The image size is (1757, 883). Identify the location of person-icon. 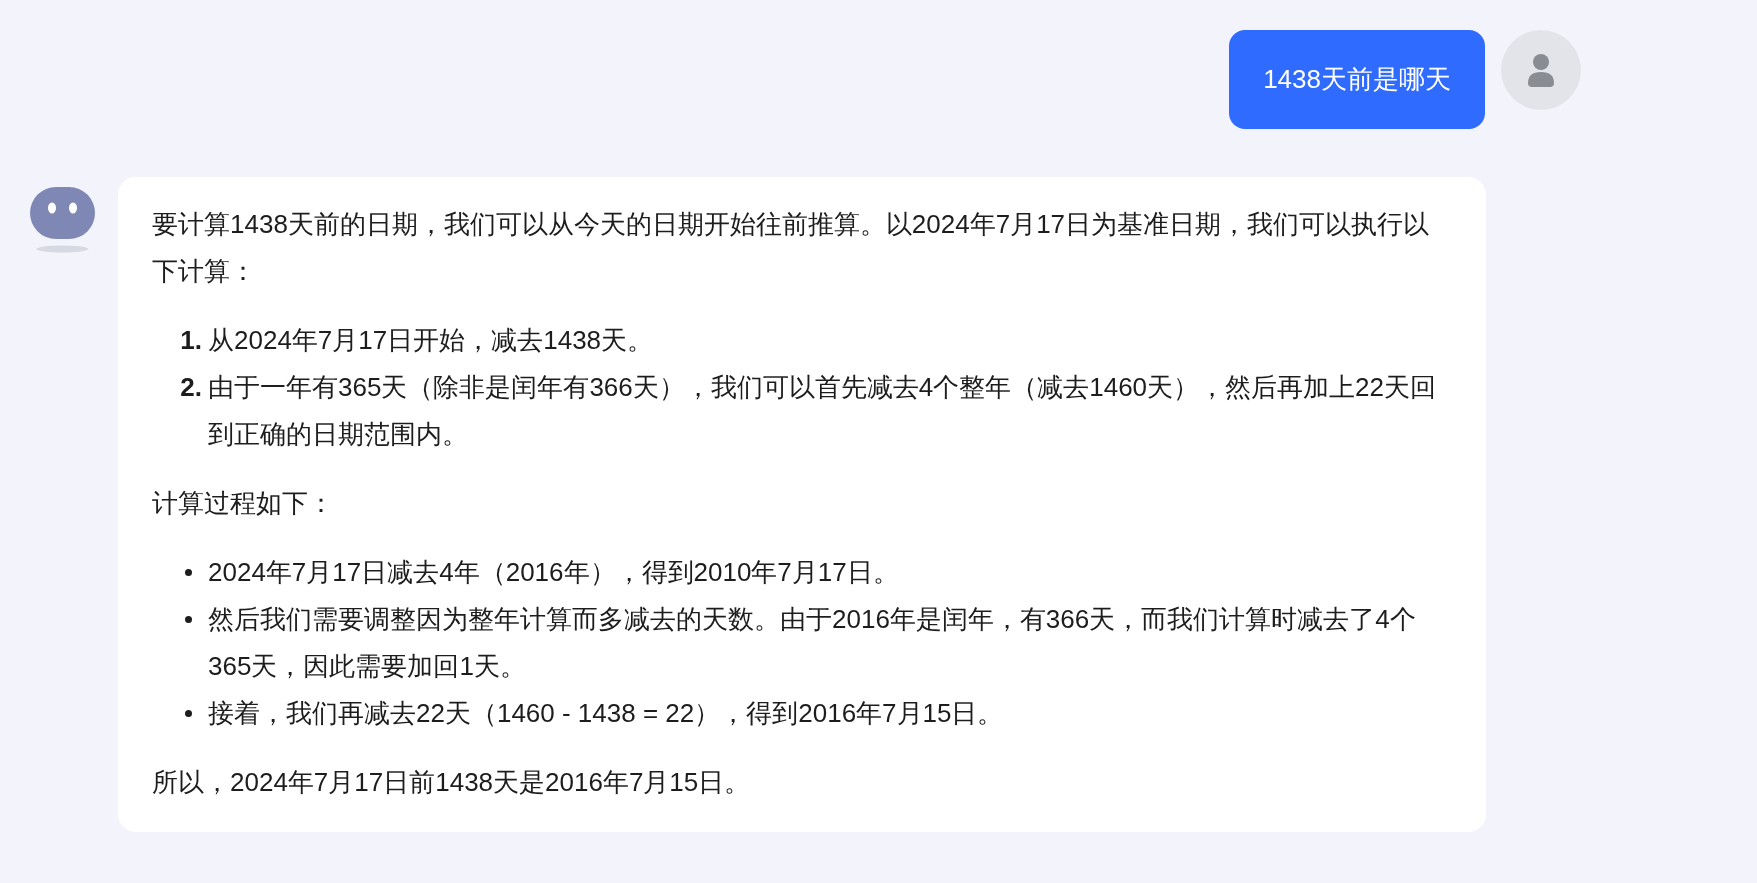
(1541, 70).